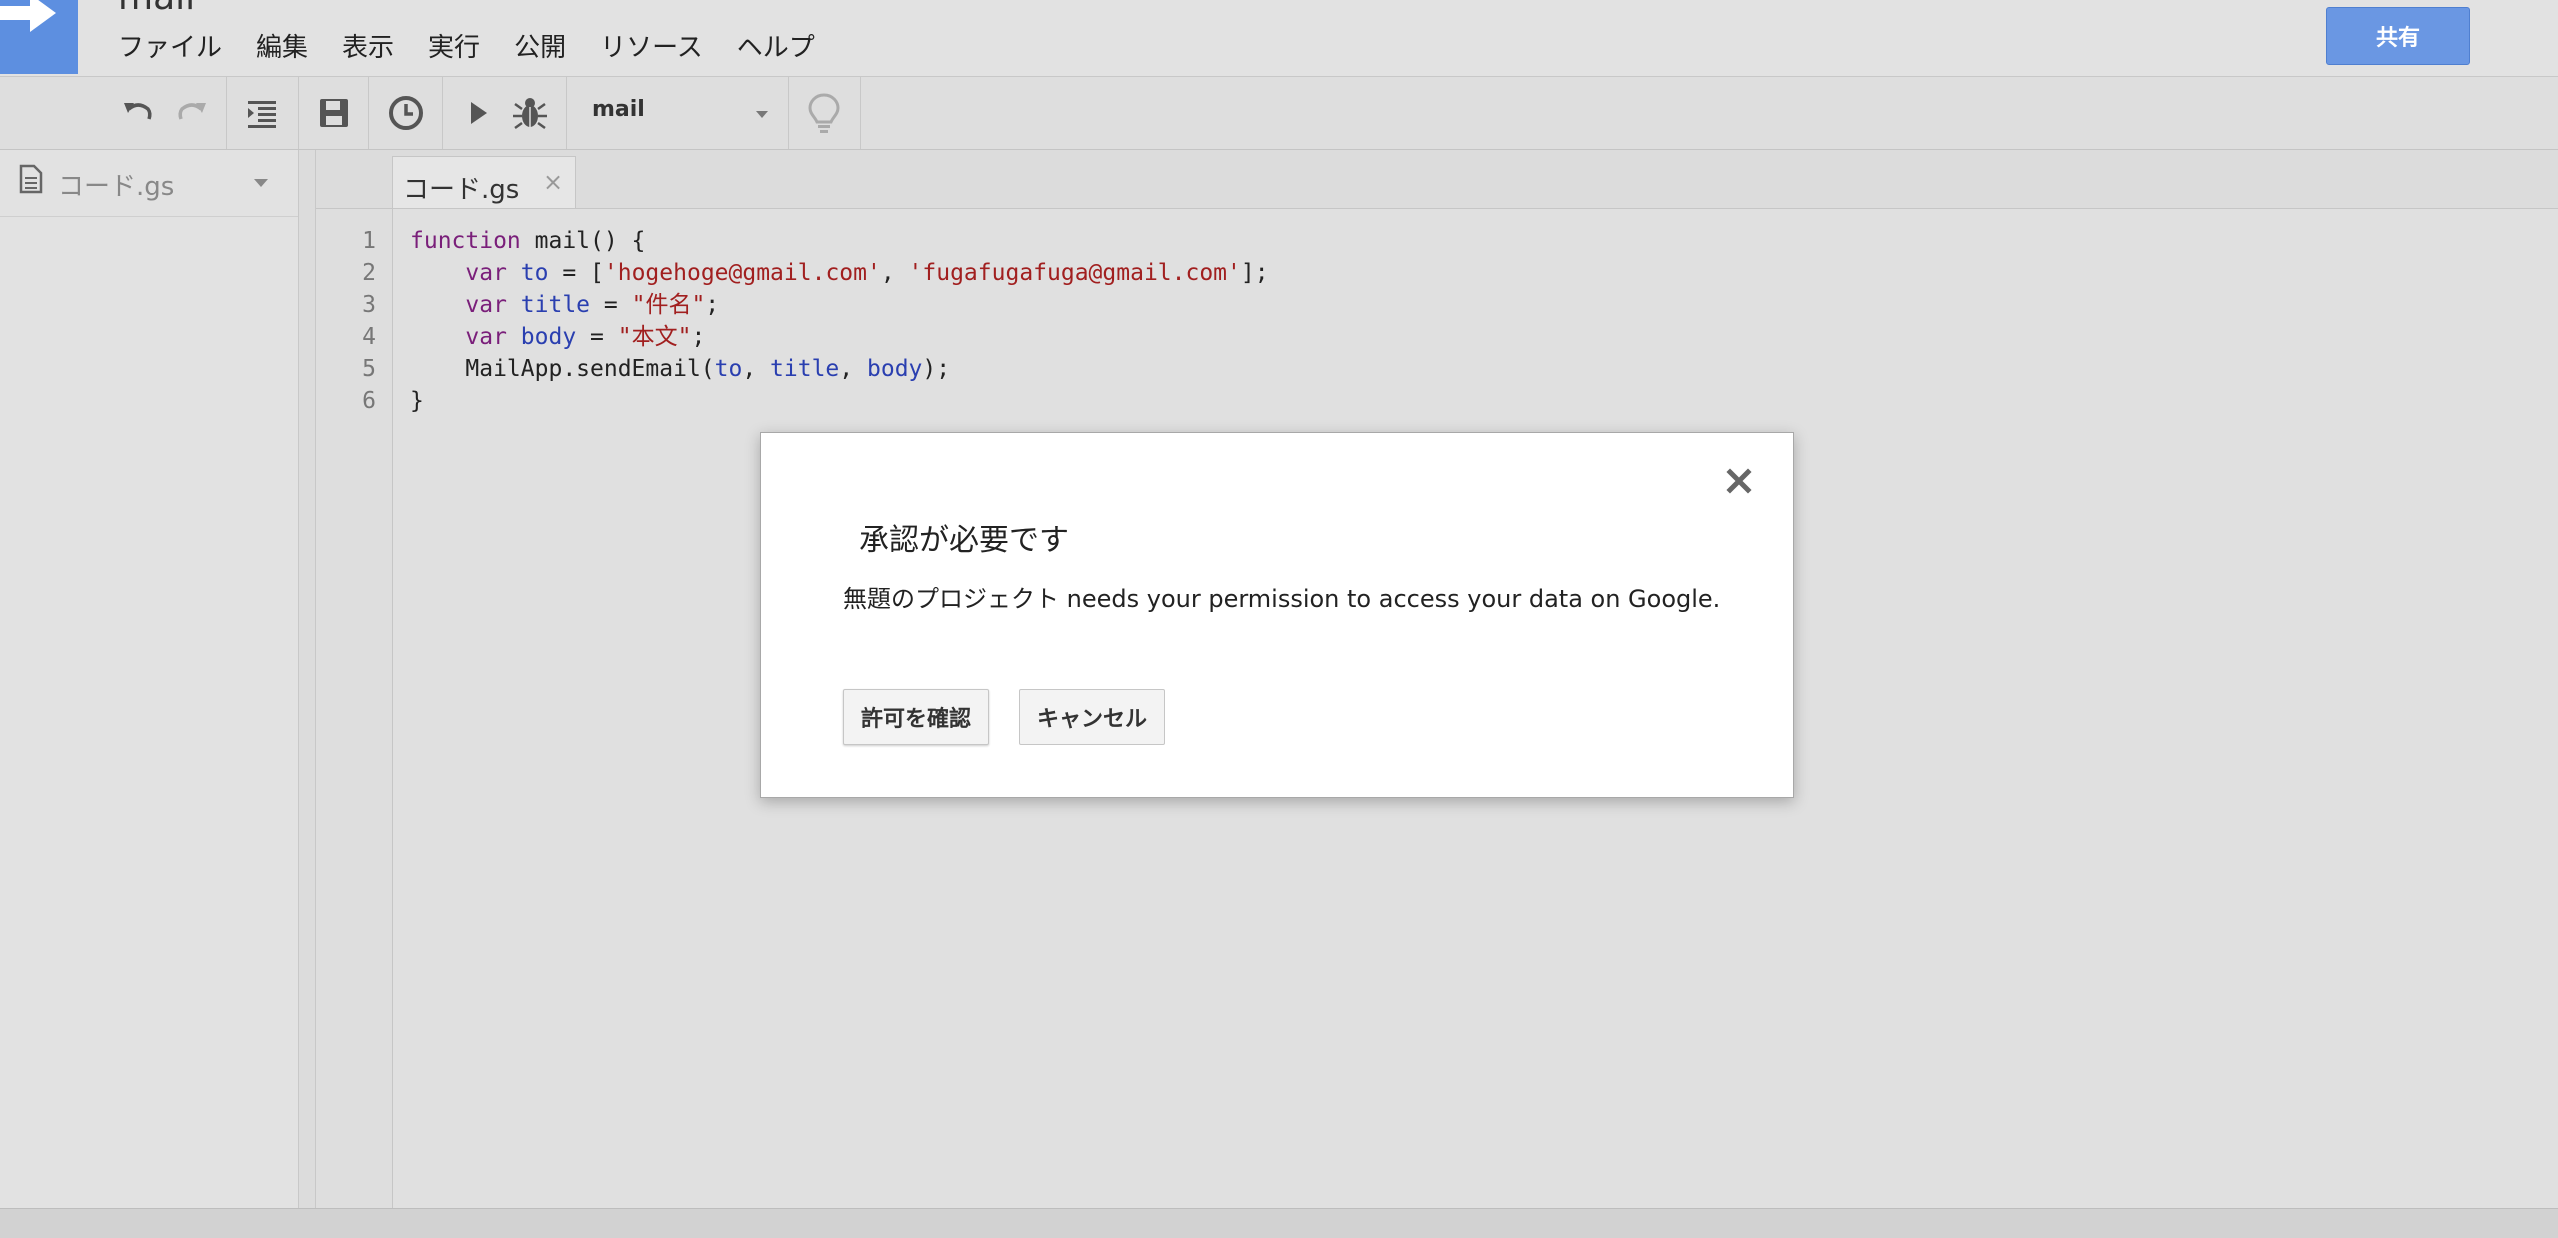  I want to click on indent-icon, so click(262, 114).